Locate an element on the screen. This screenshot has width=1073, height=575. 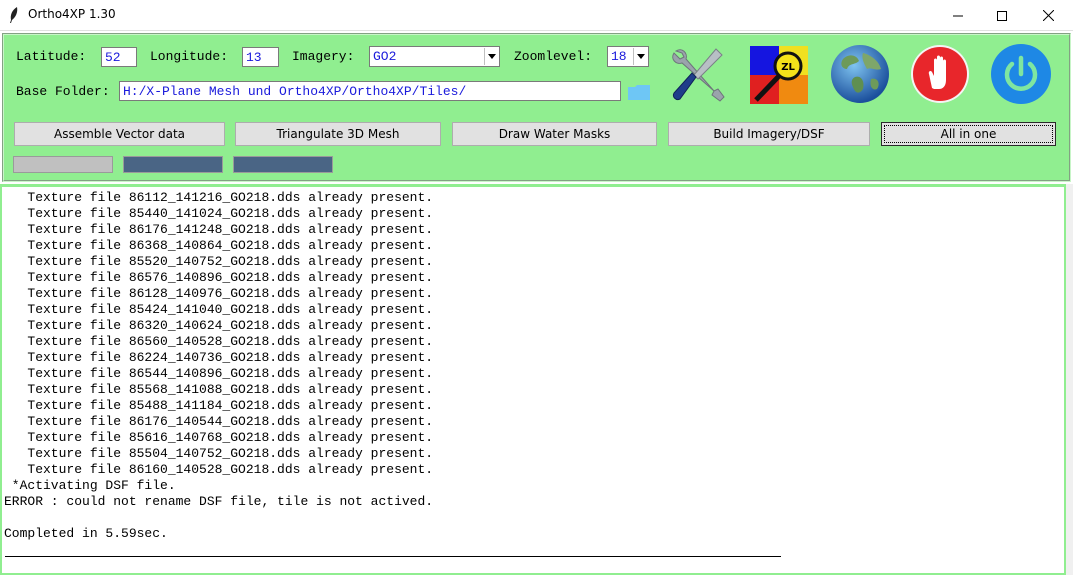
tools-icon is located at coordinates (697, 74).